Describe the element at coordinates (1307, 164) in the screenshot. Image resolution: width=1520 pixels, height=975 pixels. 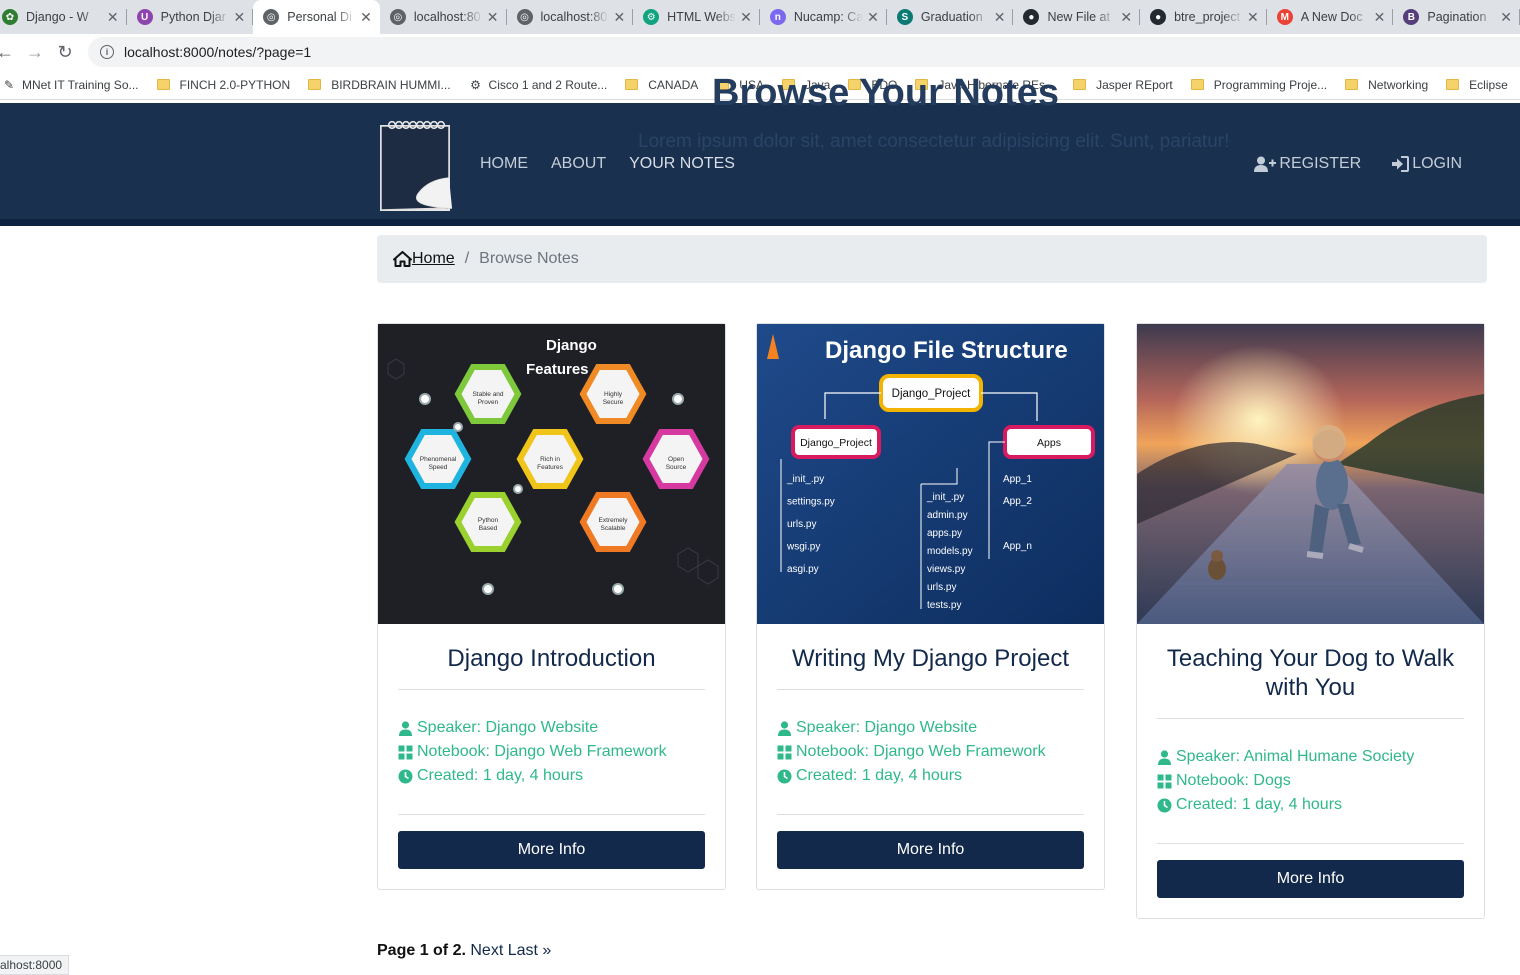
I see `register-link: Register` at that location.